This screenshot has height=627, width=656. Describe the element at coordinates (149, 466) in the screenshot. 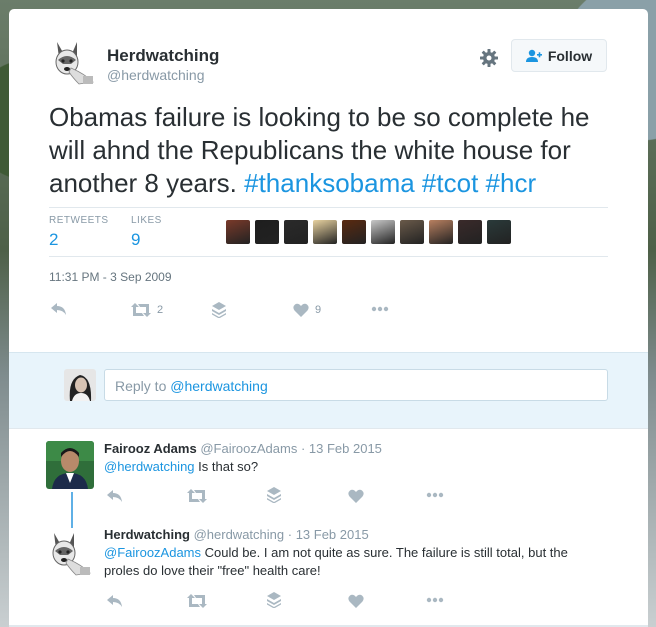

I see `mention-link: @herdwatching` at that location.